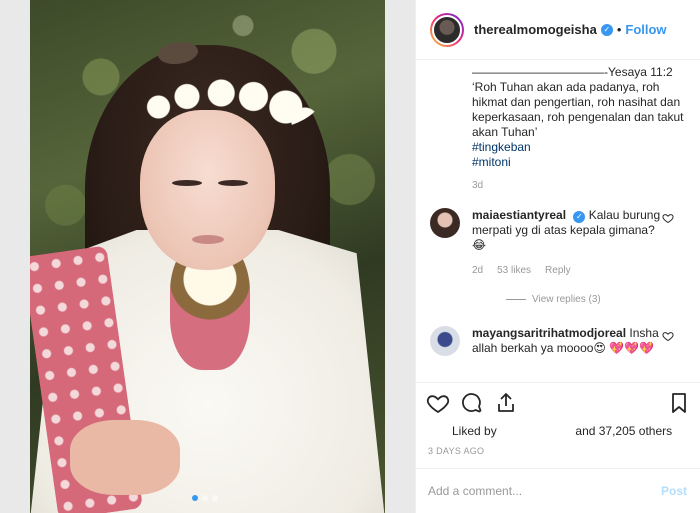 The width and height of the screenshot is (700, 513). What do you see at coordinates (519, 215) in the screenshot?
I see `commenter-username: maiaestiantyreal` at bounding box center [519, 215].